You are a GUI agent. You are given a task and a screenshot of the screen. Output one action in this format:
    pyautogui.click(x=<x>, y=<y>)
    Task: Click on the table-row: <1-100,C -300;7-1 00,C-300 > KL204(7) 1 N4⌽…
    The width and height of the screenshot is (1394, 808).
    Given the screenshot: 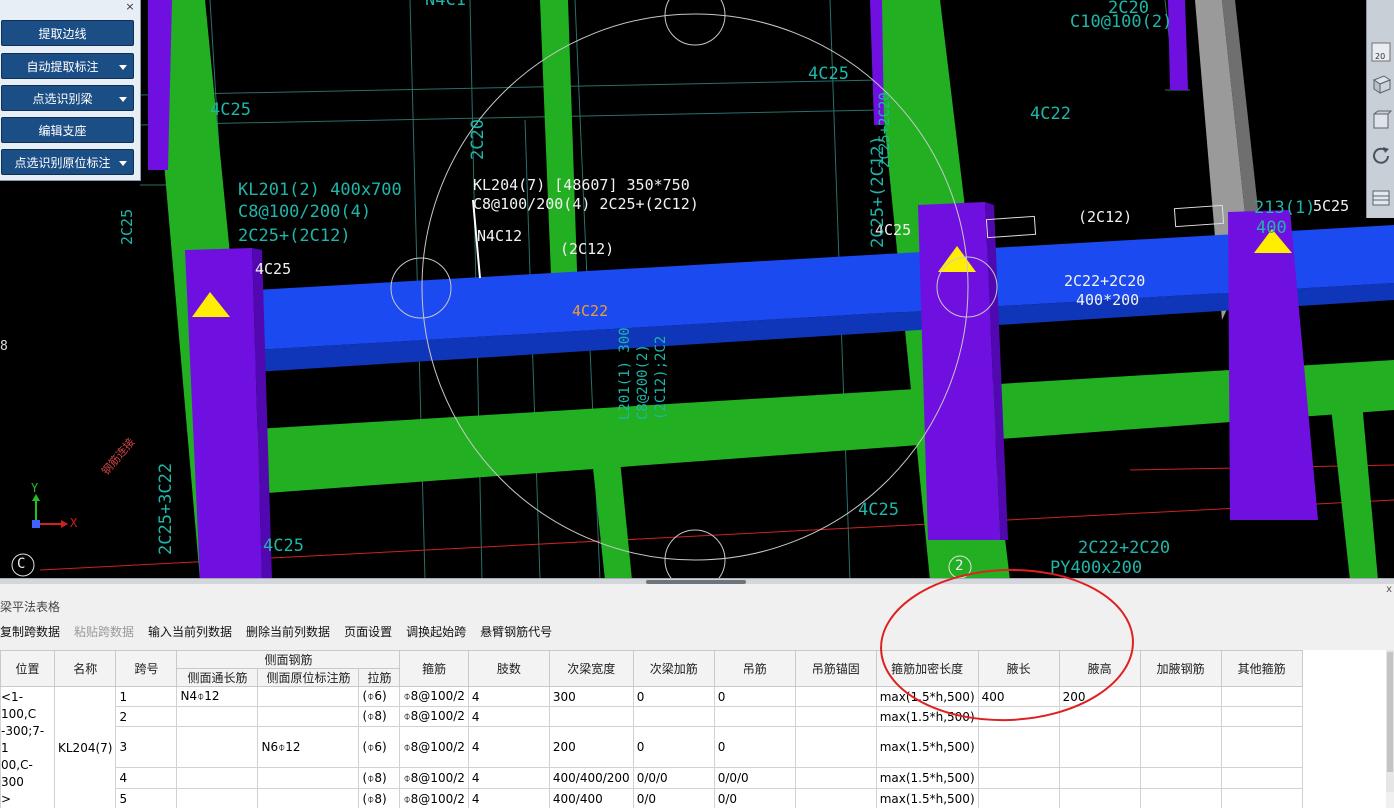 What is the action you would take?
    pyautogui.click(x=651, y=747)
    